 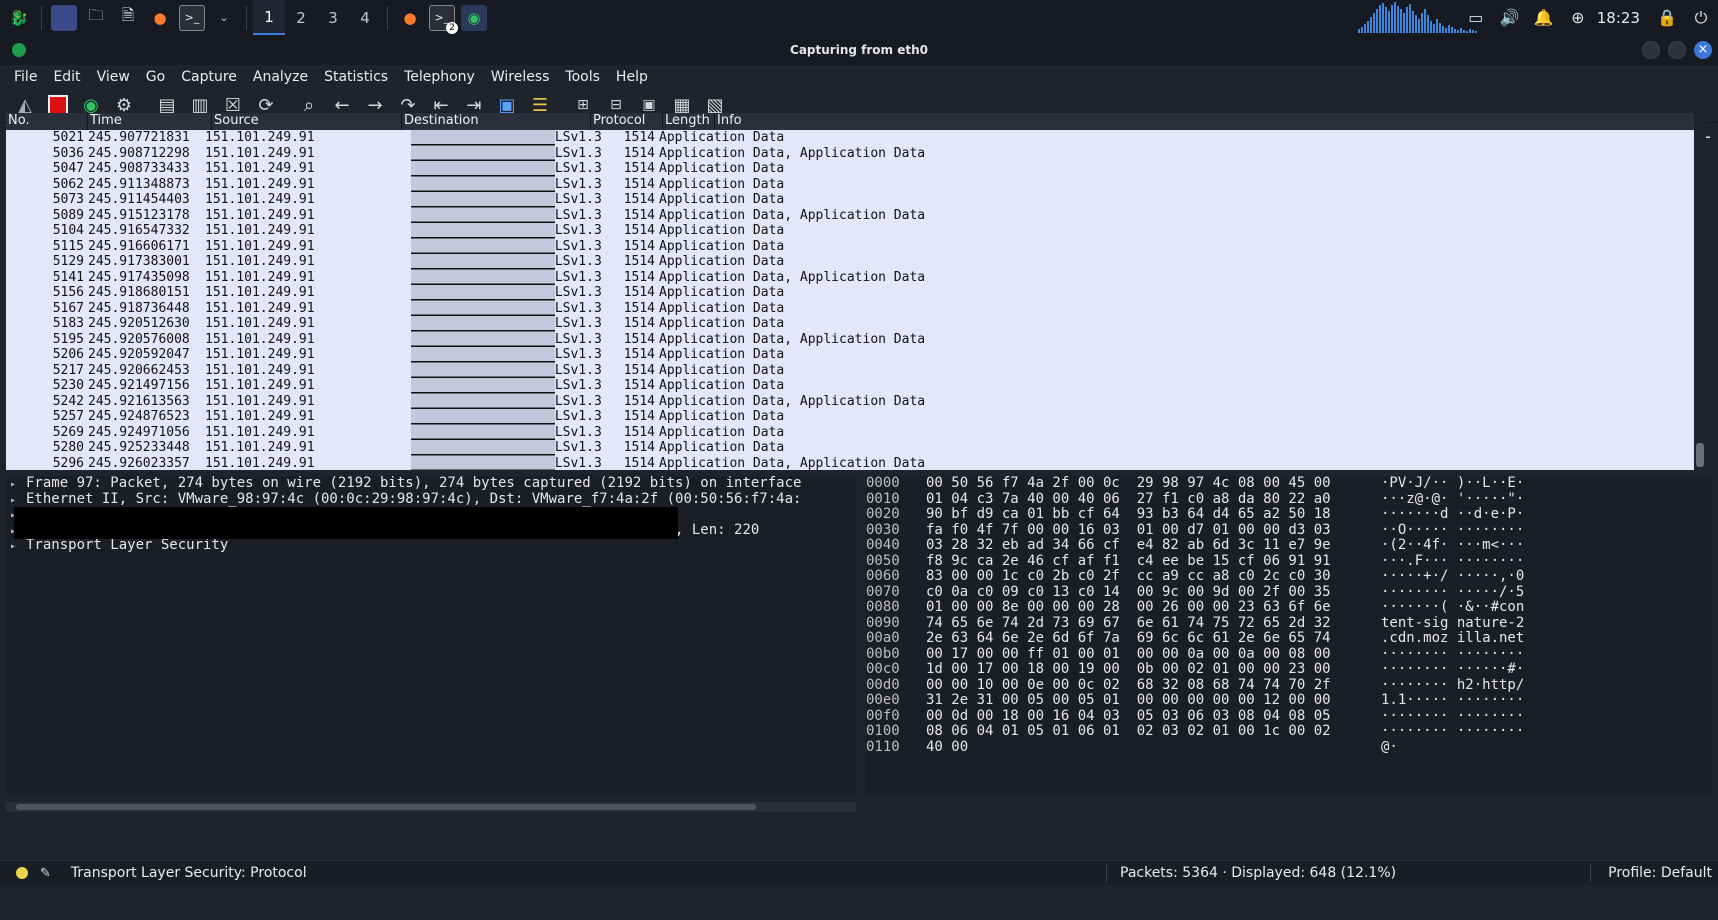 What do you see at coordinates (443, 19) in the screenshot?
I see `terminal-window-icon: >_ 2` at bounding box center [443, 19].